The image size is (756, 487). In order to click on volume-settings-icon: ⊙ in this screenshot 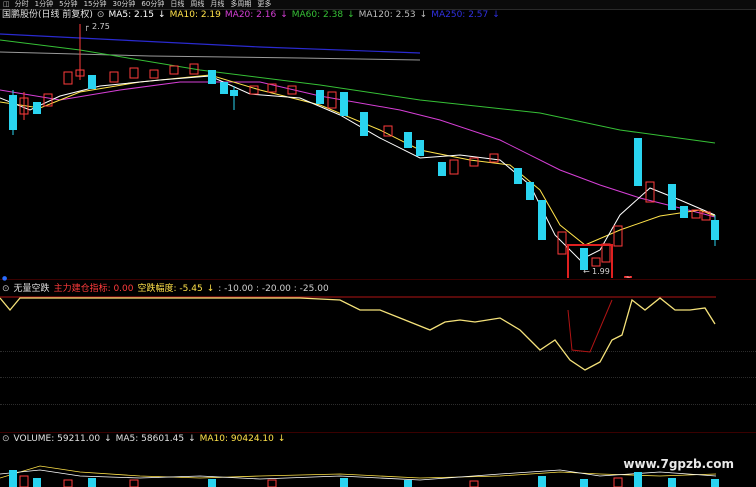, I will do `click(6, 439)`.